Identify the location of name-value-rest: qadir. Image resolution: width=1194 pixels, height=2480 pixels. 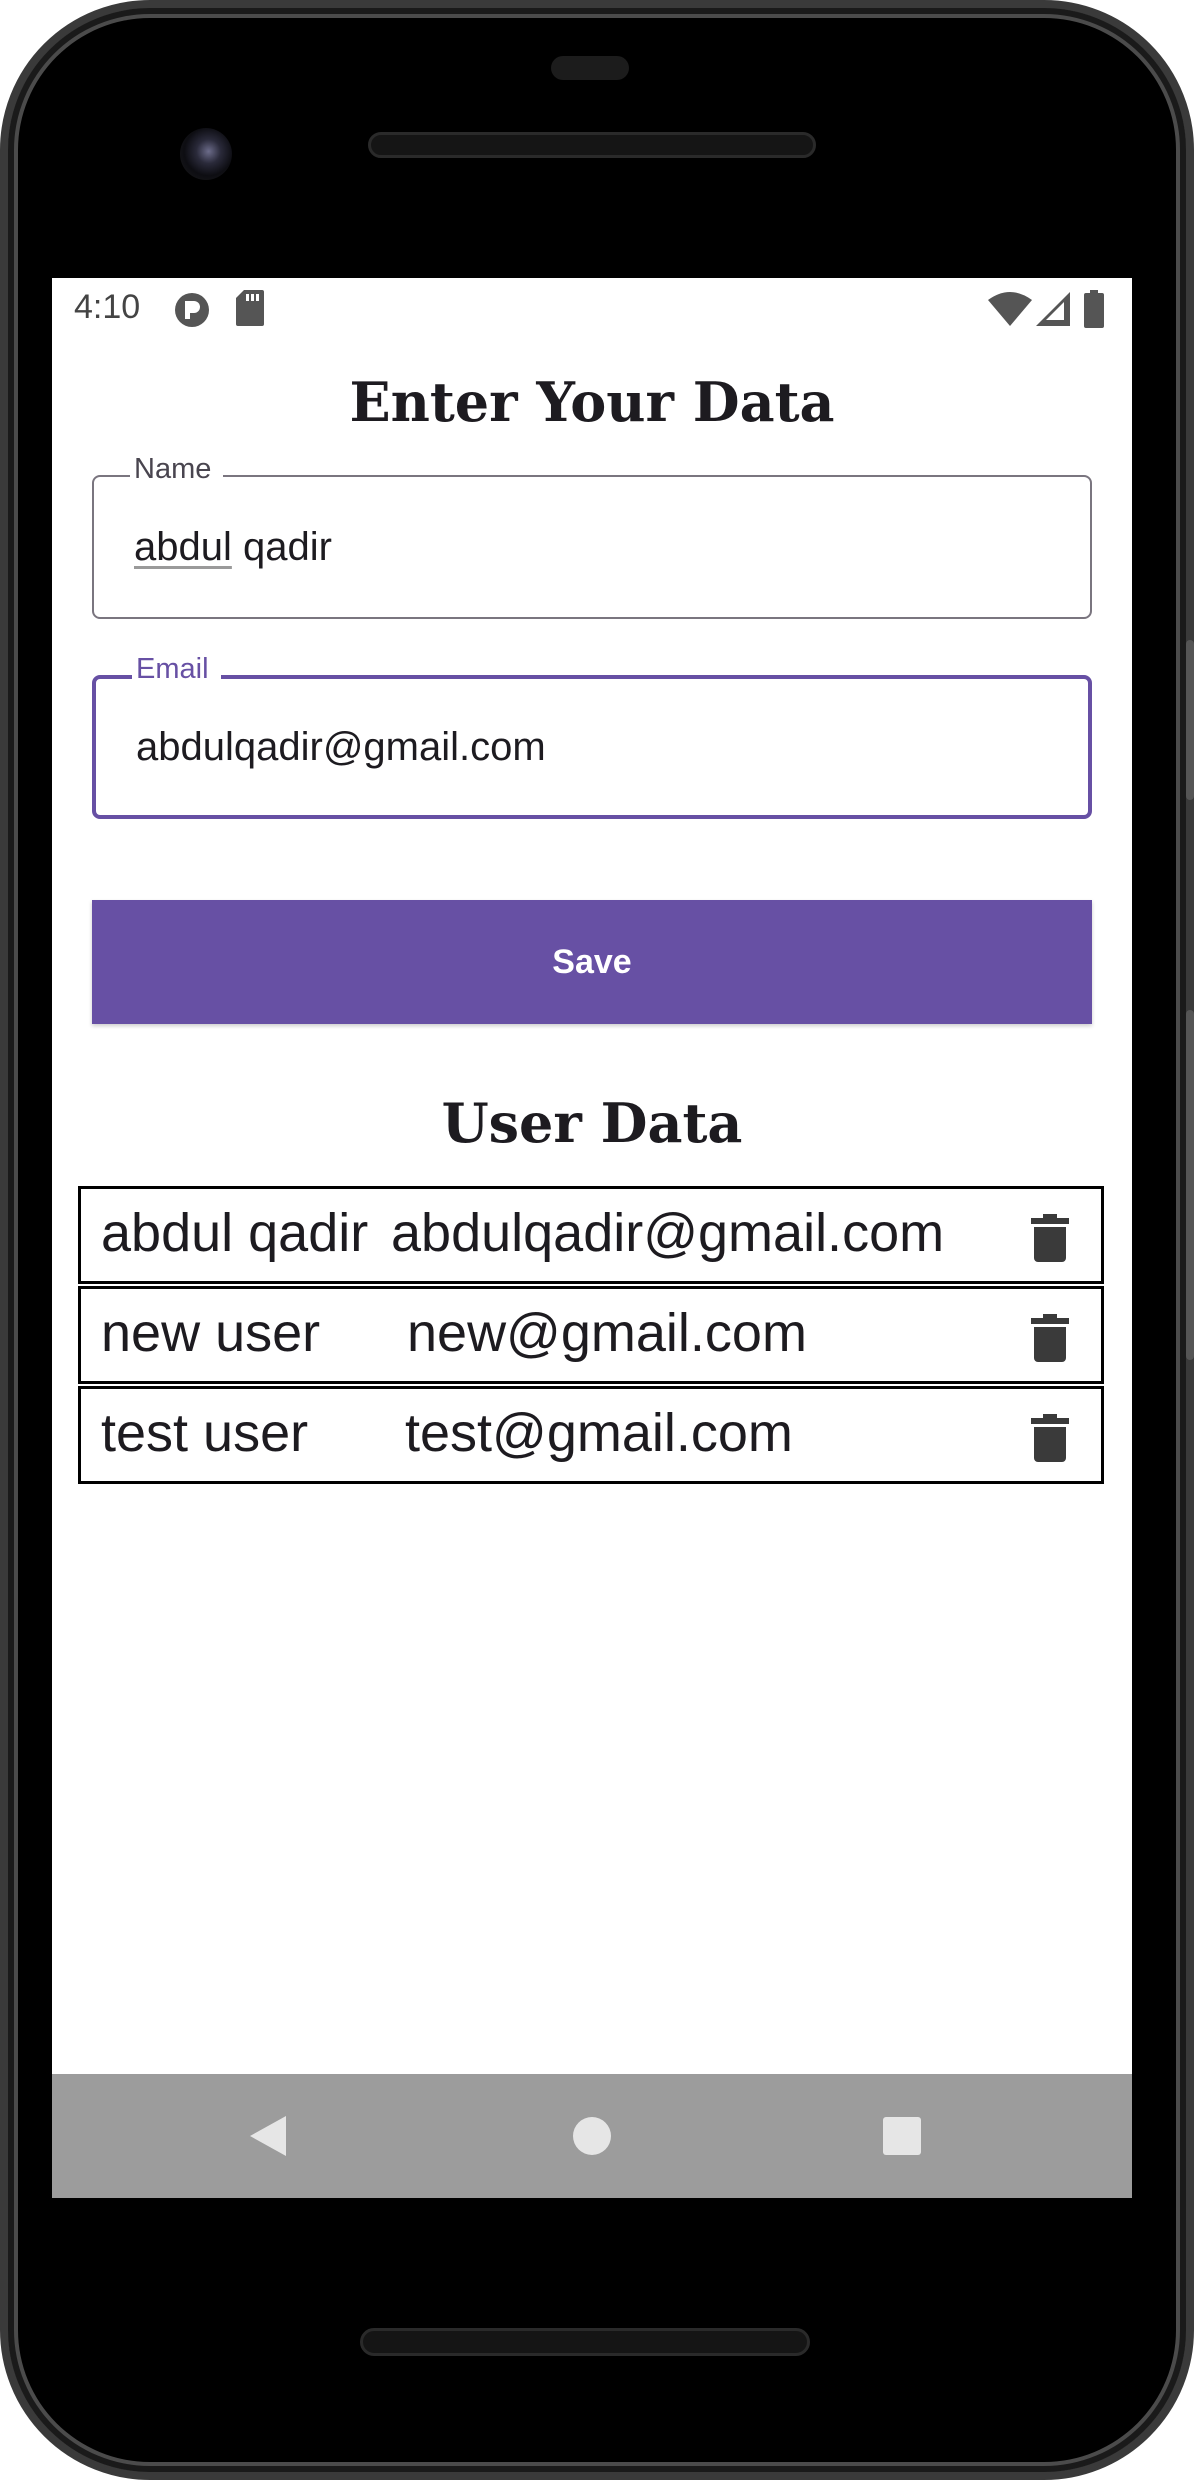
(281, 547).